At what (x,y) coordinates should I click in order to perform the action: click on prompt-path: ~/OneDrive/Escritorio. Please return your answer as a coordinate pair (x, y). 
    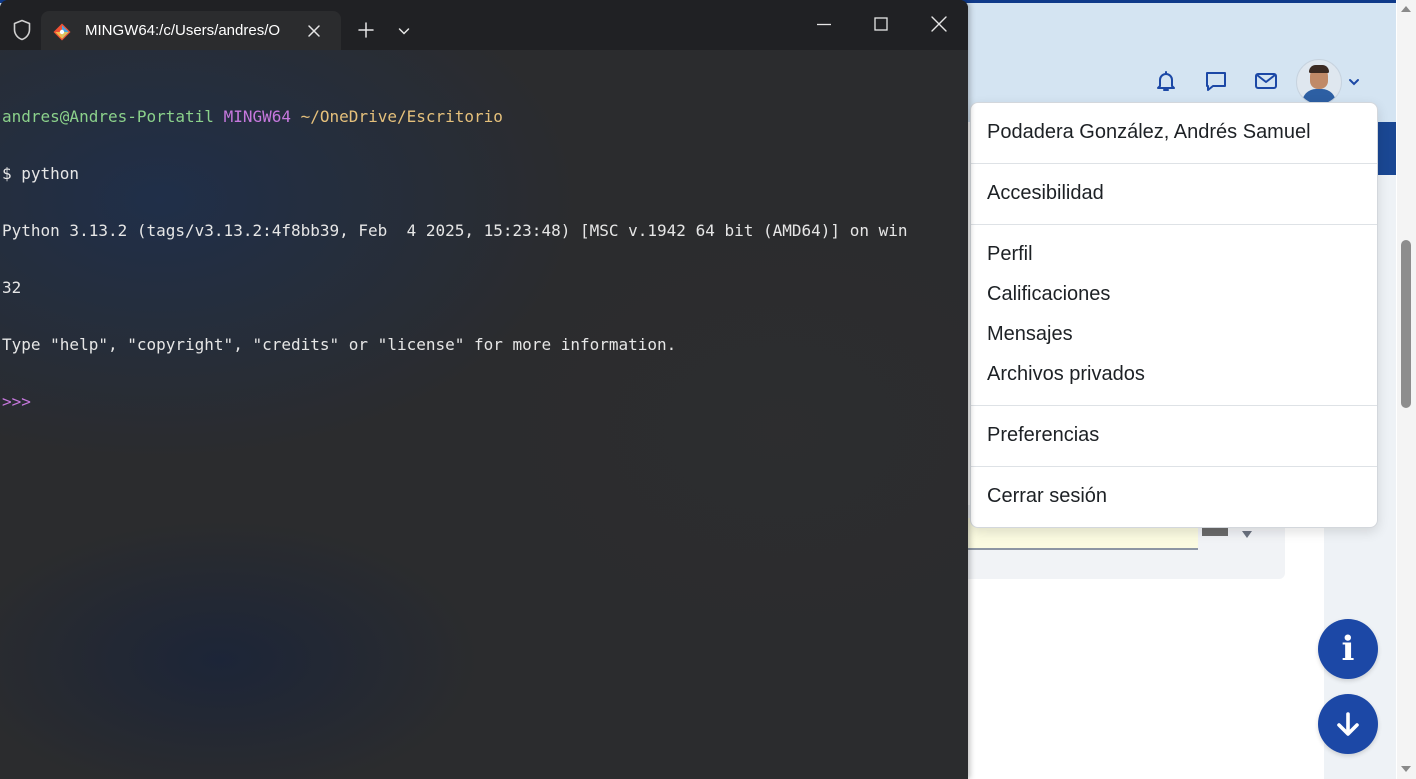
    Looking at the image, I should click on (401, 116).